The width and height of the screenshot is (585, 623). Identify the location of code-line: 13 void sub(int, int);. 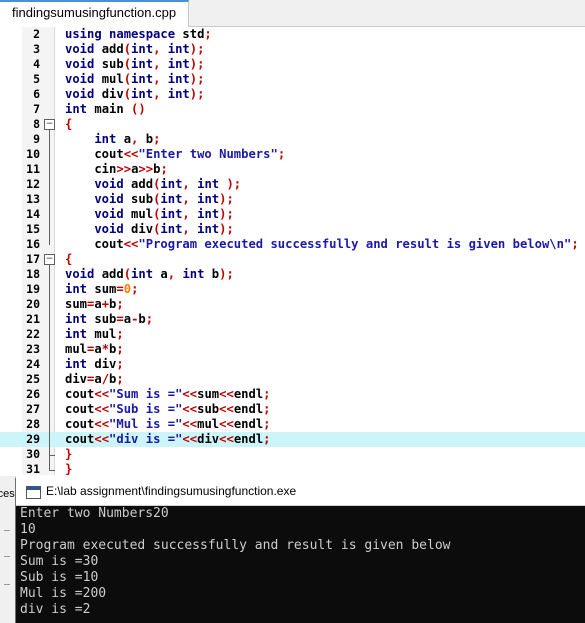
(292, 199).